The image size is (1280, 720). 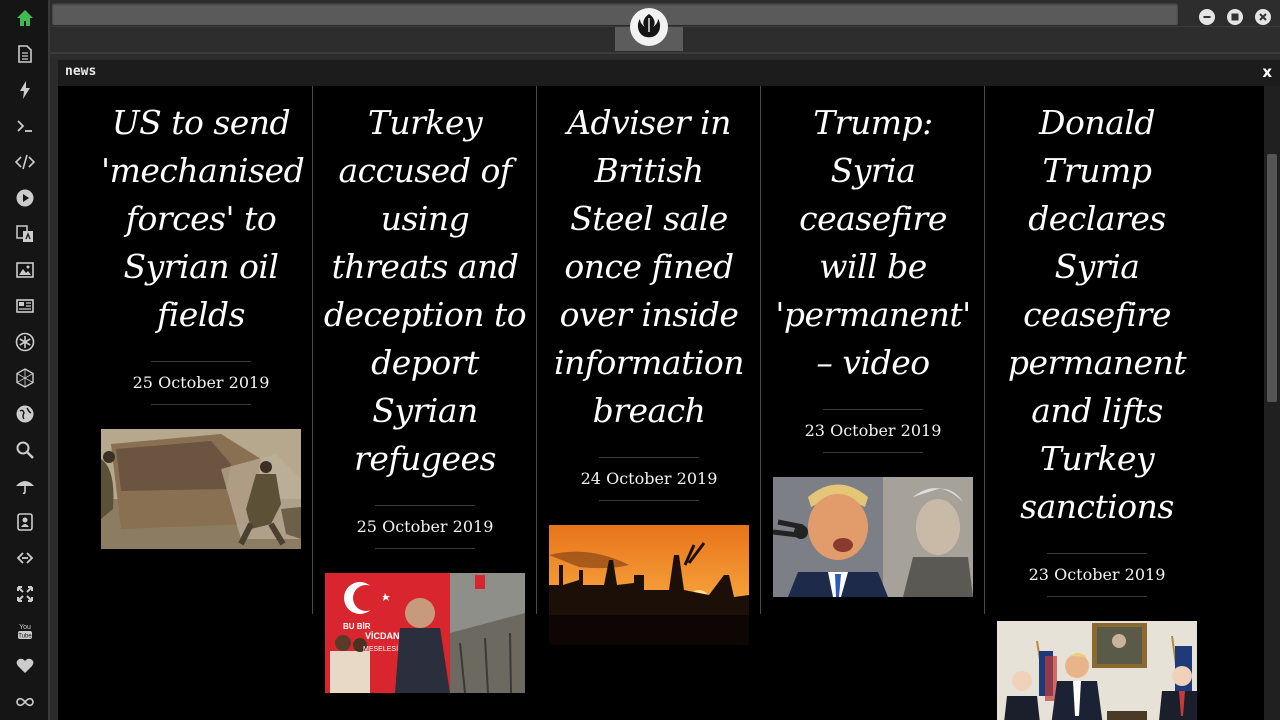 What do you see at coordinates (615, 14) in the screenshot?
I see `address-bar` at bounding box center [615, 14].